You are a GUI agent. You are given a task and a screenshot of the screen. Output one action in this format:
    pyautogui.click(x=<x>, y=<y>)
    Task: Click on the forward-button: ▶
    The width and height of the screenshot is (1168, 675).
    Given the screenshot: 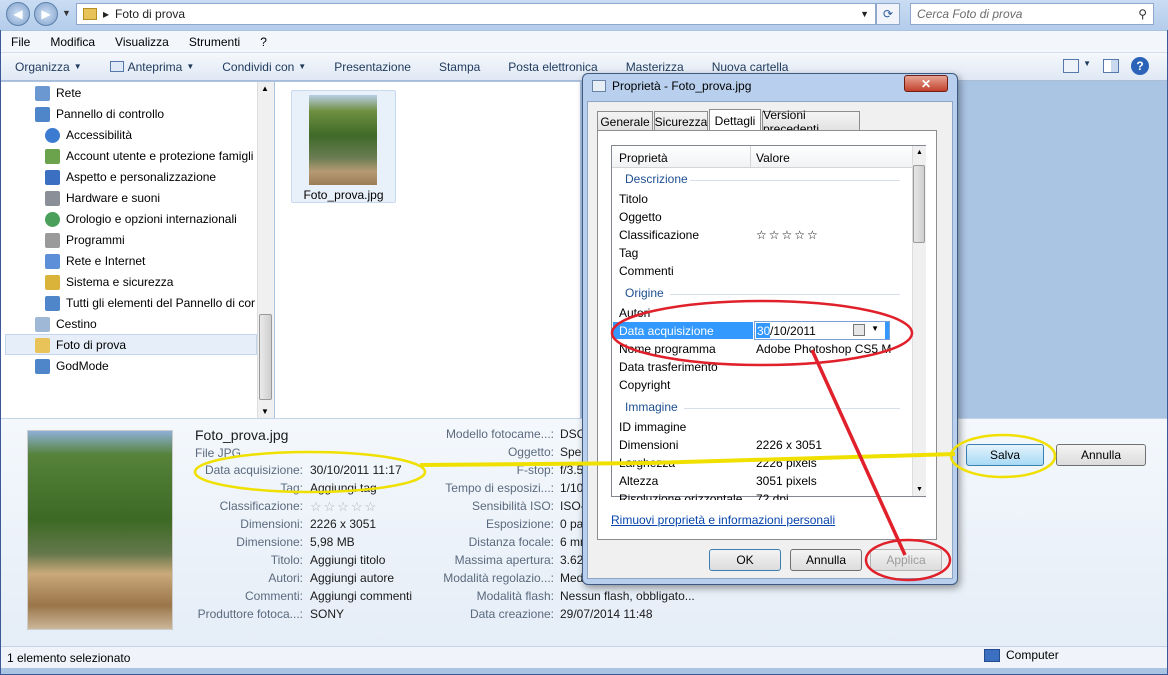 What is the action you would take?
    pyautogui.click(x=46, y=14)
    